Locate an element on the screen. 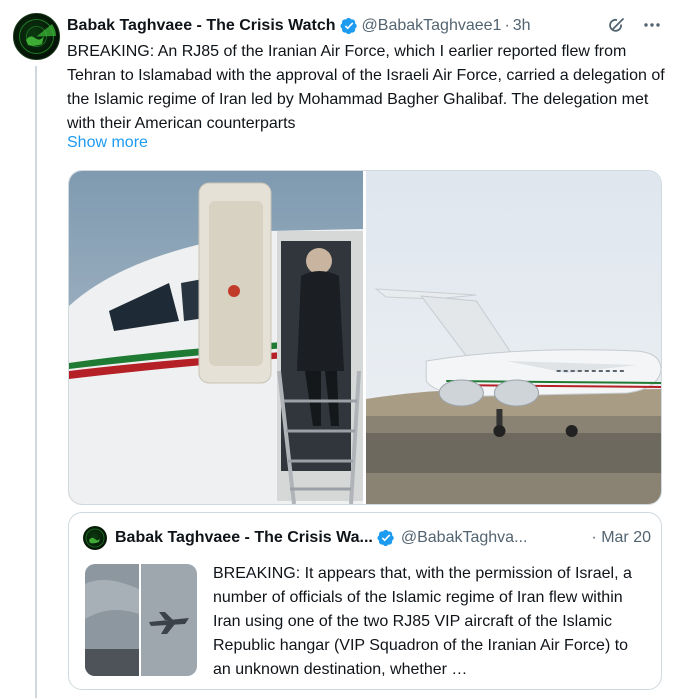 The height and width of the screenshot is (698, 682). author-handle: @BabakTaghvaee1 is located at coordinates (432, 26).